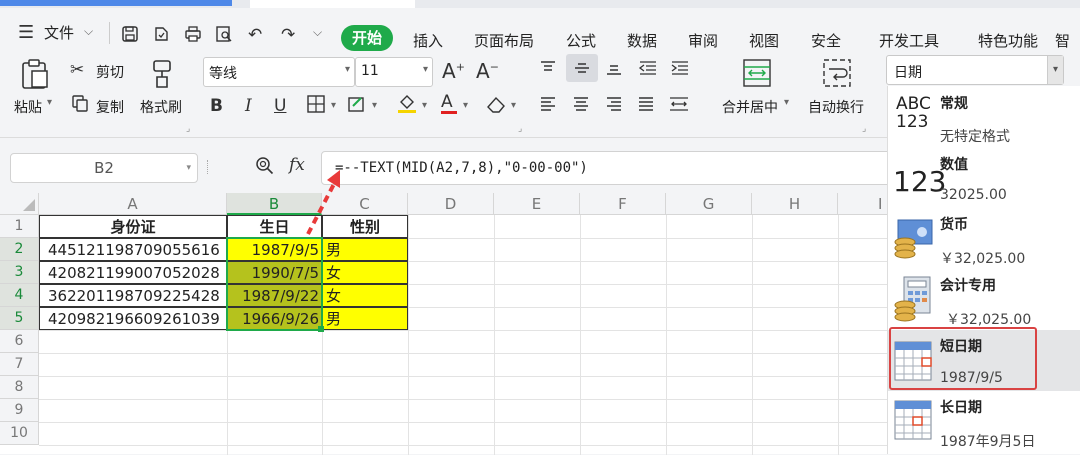 This screenshot has width=1080, height=455. What do you see at coordinates (365, 249) in the screenshot?
I see `cell-c2: 男` at bounding box center [365, 249].